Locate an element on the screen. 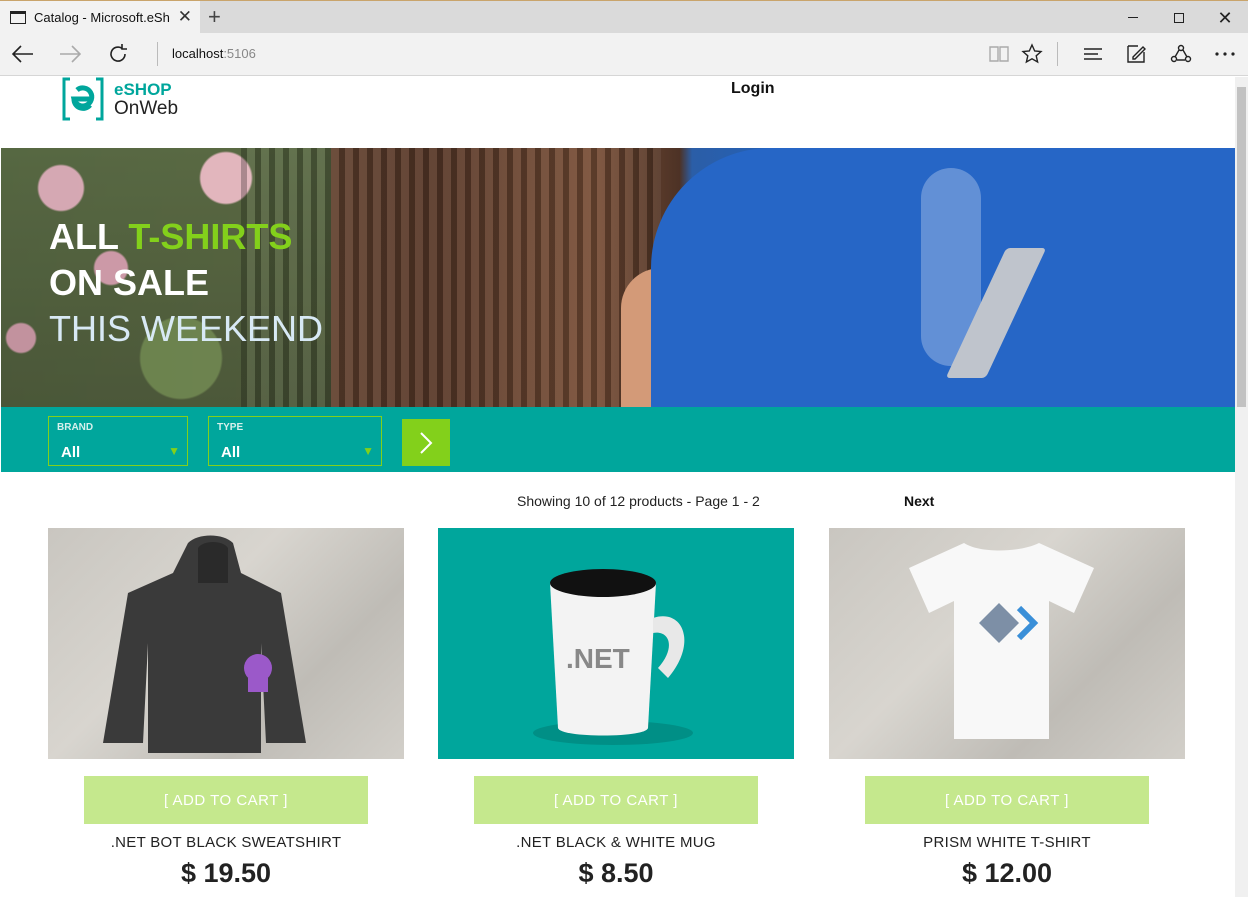 The height and width of the screenshot is (897, 1248). hero-line-2: ON SALE is located at coordinates (129, 282).